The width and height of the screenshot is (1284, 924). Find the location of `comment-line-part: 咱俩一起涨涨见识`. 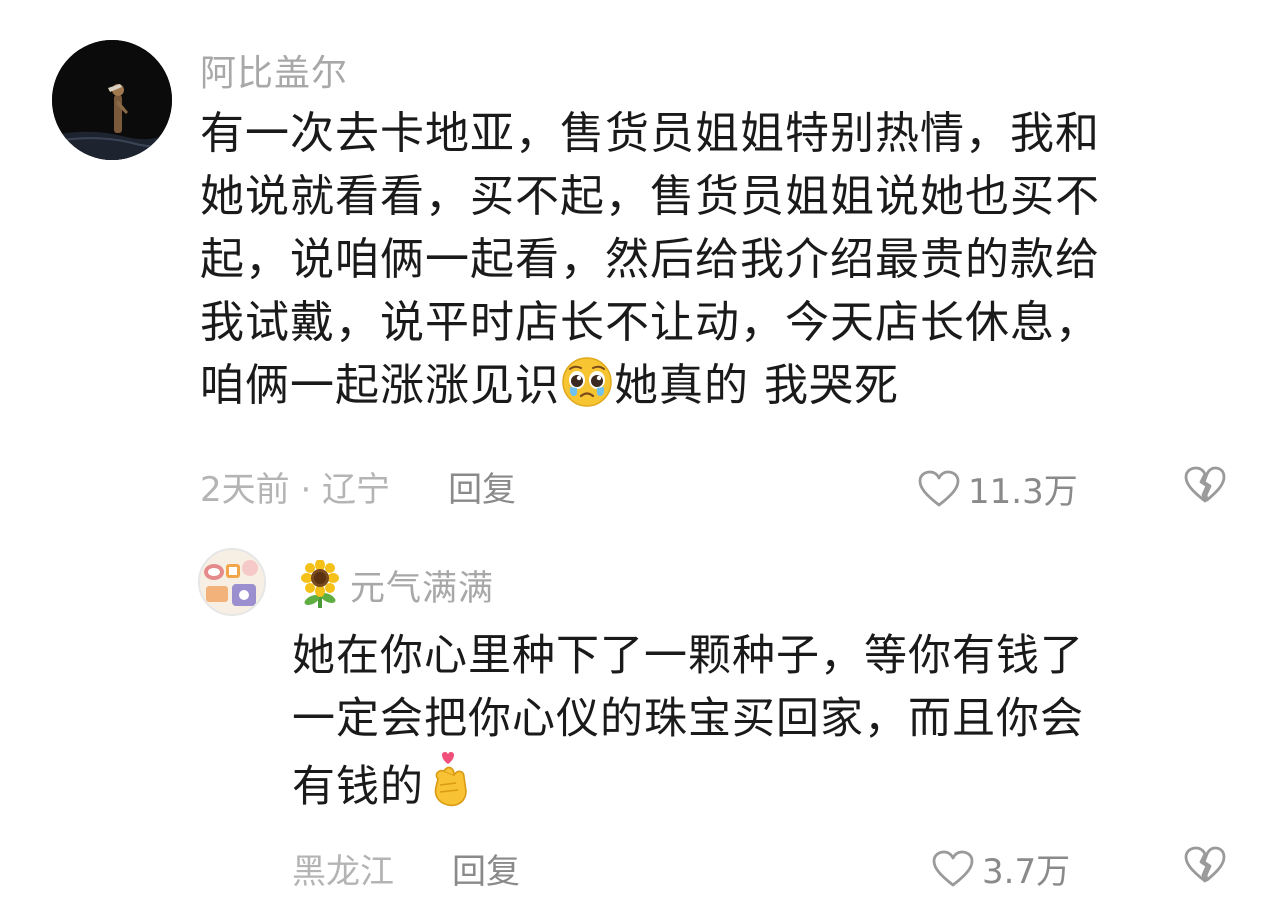

comment-line-part: 咱俩一起涨涨见识 is located at coordinates (380, 385).